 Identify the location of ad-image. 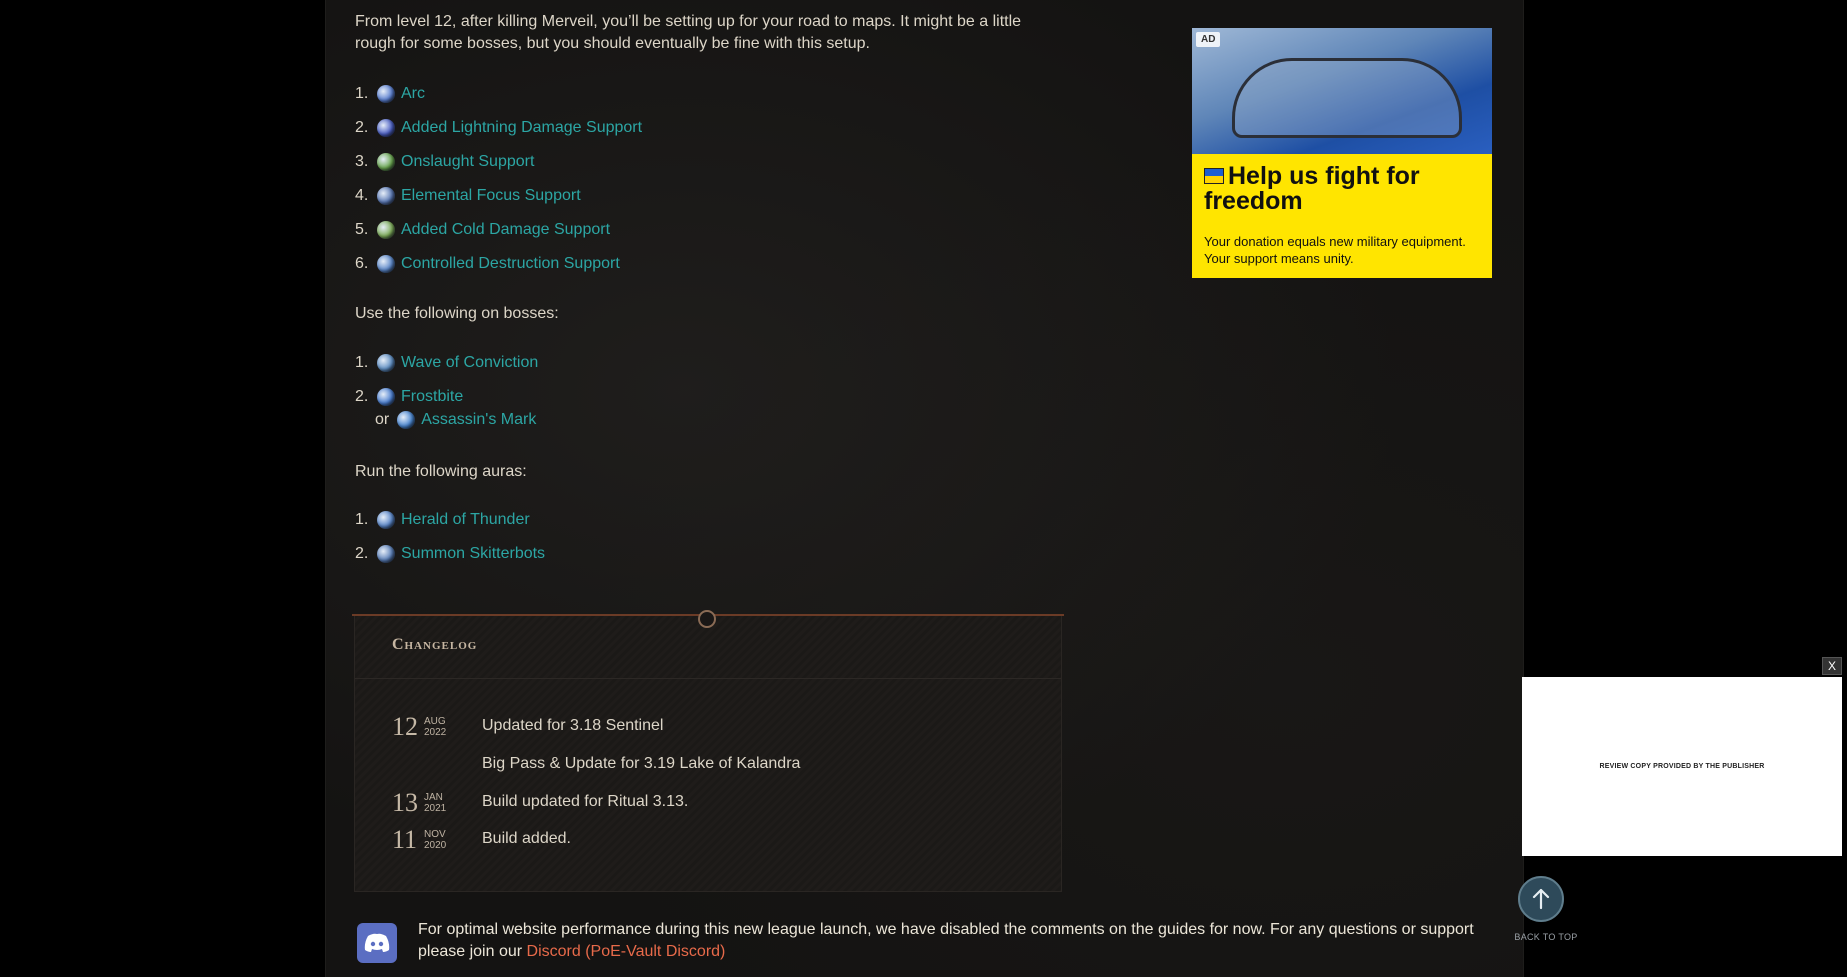
(1342, 91).